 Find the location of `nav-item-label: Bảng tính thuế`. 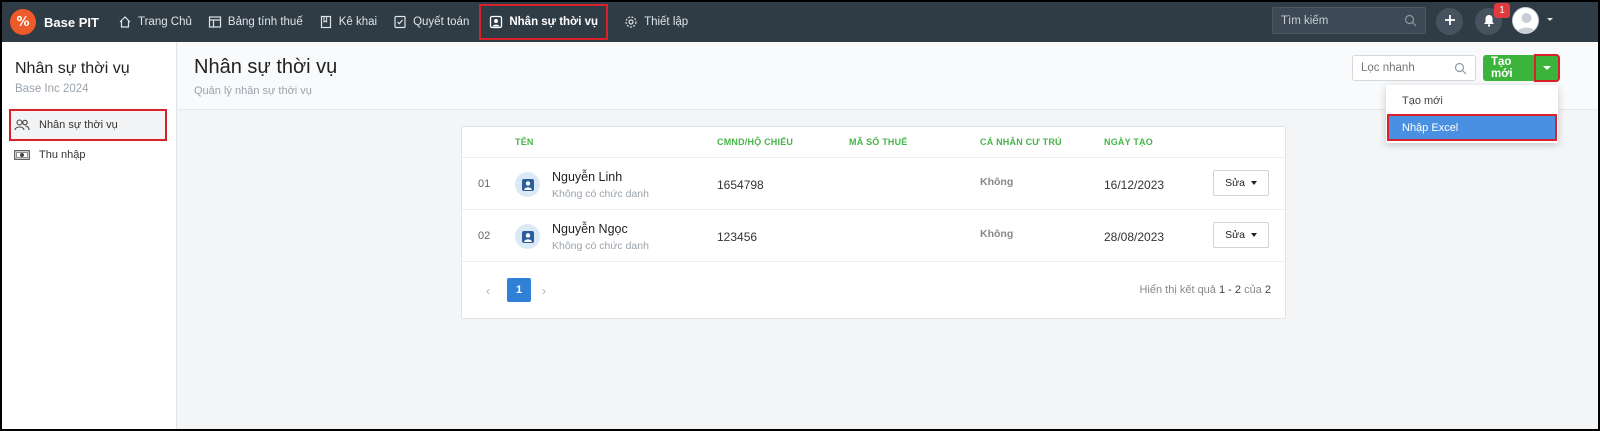

nav-item-label: Bảng tính thuế is located at coordinates (265, 22).